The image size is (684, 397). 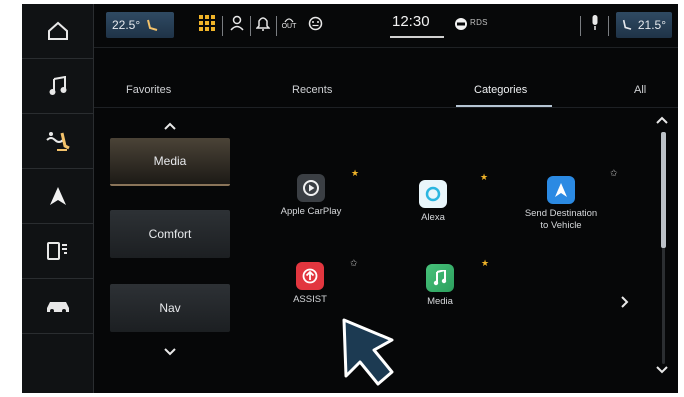 What do you see at coordinates (170, 162) in the screenshot?
I see `category-media: Media` at bounding box center [170, 162].